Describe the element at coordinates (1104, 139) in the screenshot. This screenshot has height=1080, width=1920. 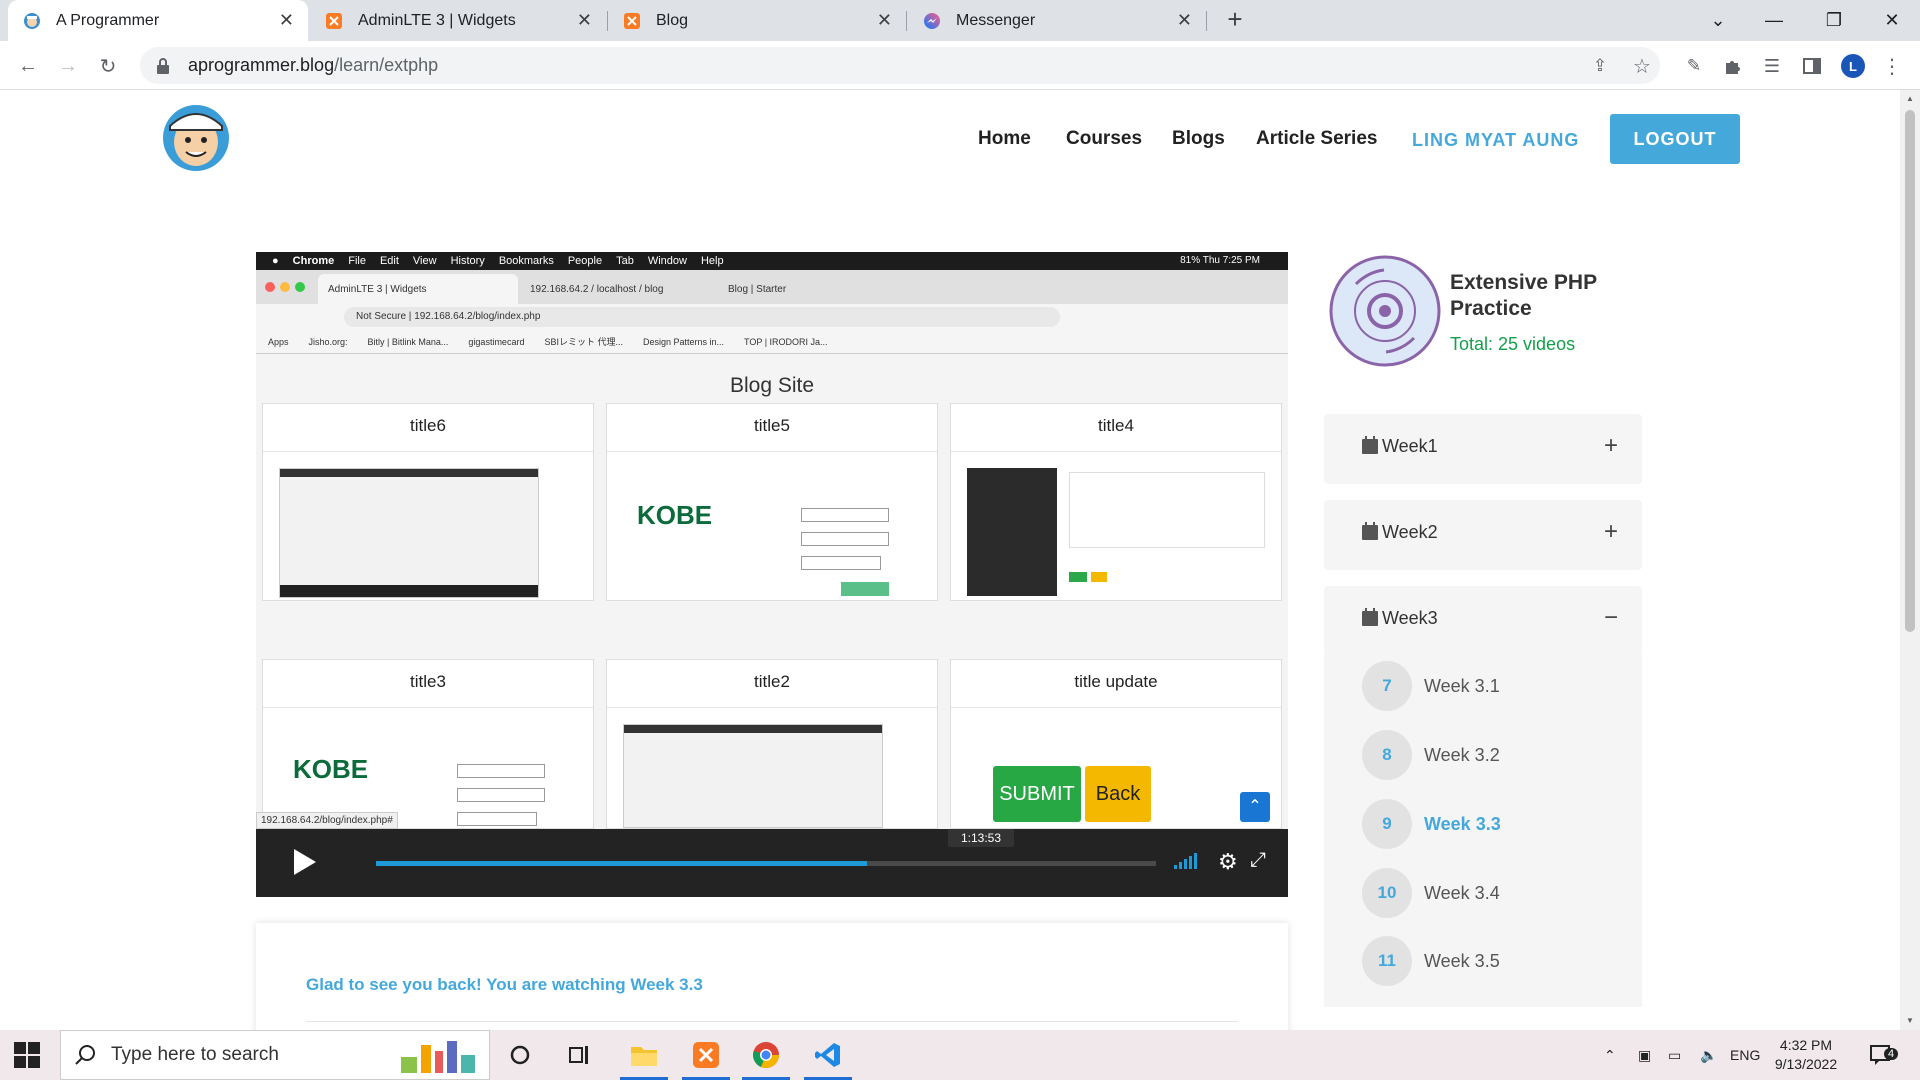
I see `nav-courses: Courses` at that location.